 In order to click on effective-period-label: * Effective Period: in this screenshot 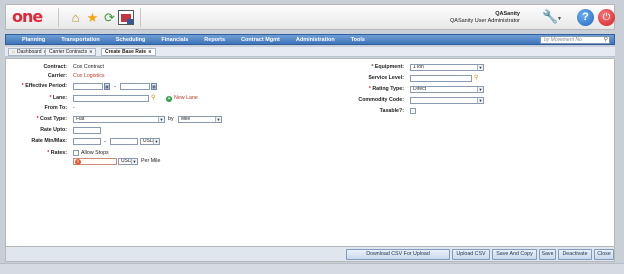, I will do `click(44, 86)`.